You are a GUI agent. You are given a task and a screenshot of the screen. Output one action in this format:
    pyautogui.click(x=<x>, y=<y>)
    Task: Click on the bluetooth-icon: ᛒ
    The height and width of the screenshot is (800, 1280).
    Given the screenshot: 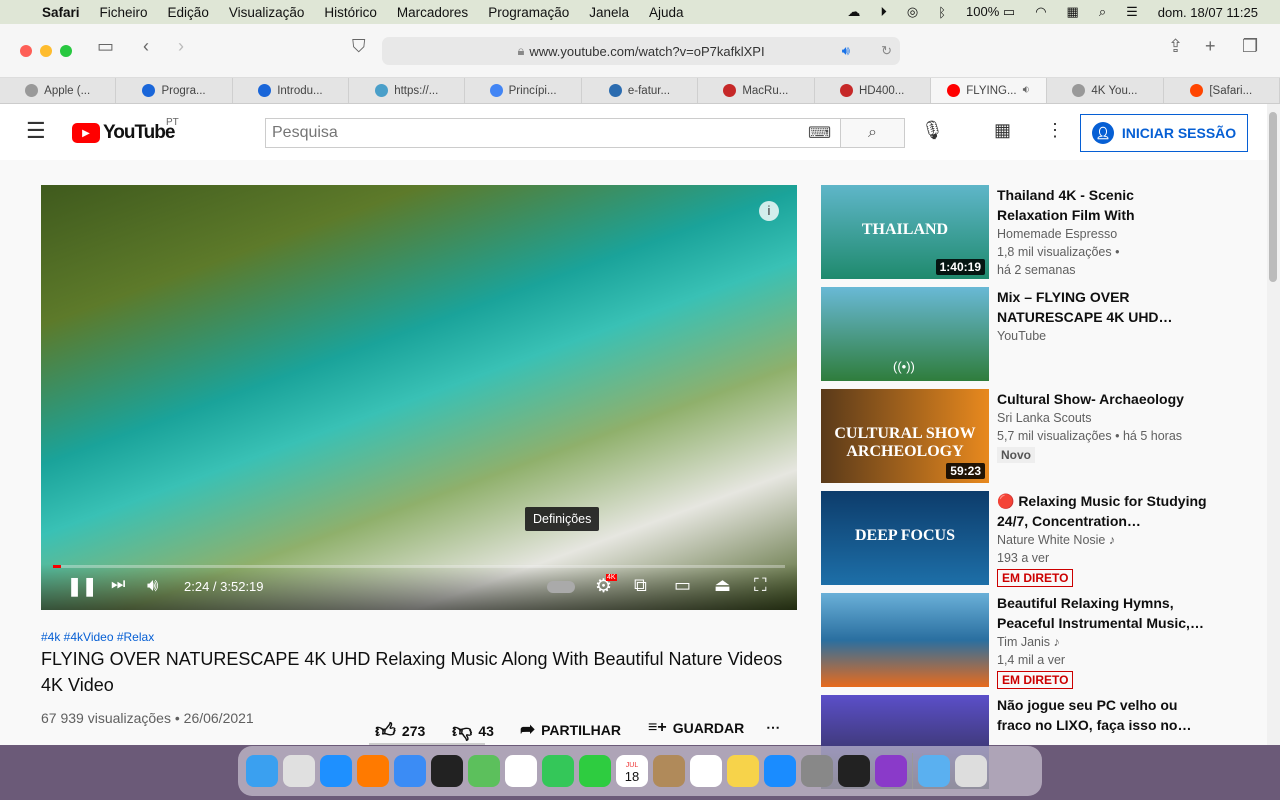 What is the action you would take?
    pyautogui.click(x=942, y=12)
    